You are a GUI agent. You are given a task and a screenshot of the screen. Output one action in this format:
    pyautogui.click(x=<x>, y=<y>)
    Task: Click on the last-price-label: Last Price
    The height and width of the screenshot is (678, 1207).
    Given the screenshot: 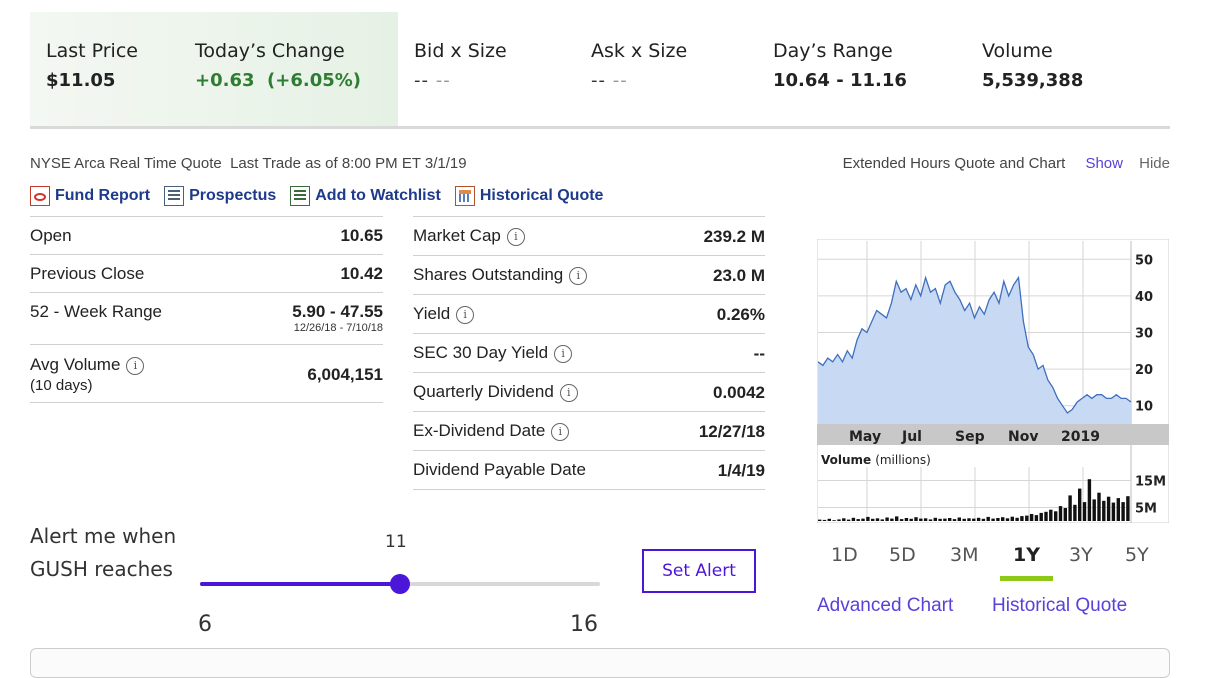 What is the action you would take?
    pyautogui.click(x=92, y=51)
    